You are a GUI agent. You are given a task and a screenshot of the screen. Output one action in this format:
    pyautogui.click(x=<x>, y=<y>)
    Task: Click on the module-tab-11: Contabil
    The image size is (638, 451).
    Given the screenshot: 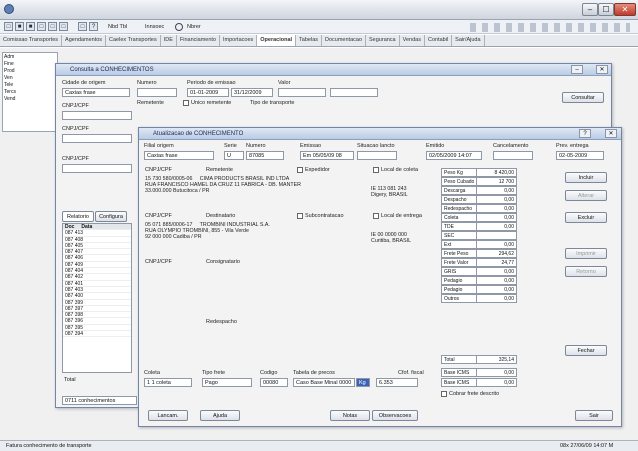 What is the action you would take?
    pyautogui.click(x=439, y=40)
    